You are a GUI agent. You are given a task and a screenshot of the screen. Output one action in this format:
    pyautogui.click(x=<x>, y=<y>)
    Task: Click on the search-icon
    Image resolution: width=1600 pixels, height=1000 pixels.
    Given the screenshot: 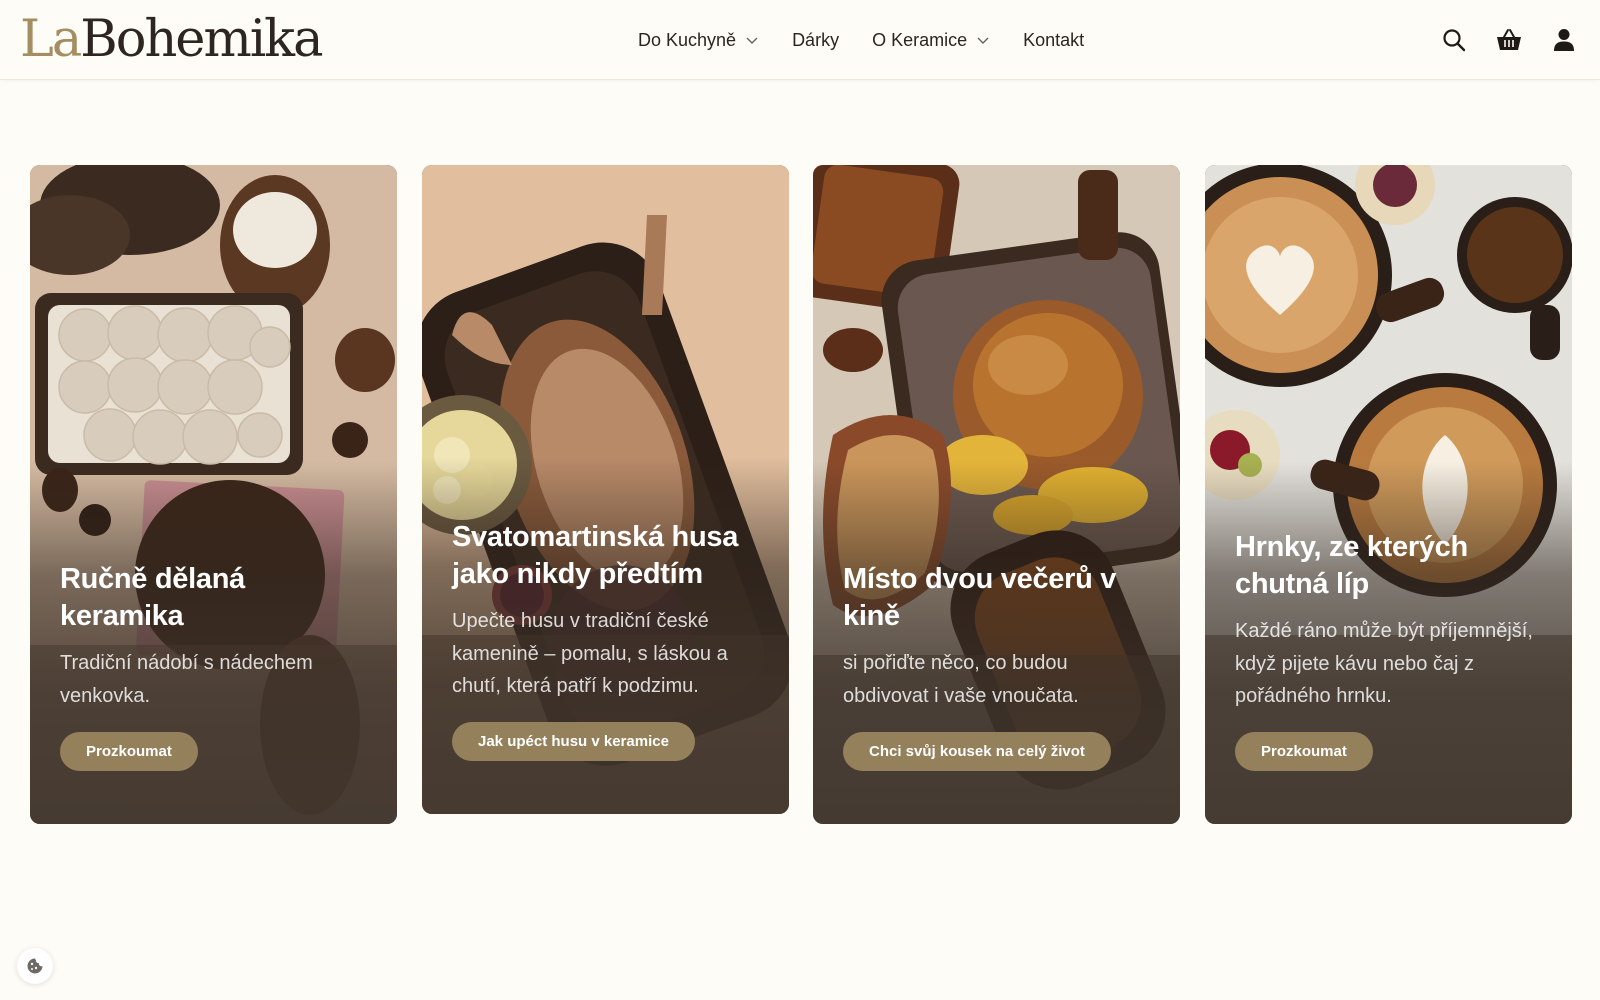 What is the action you would take?
    pyautogui.click(x=1454, y=40)
    